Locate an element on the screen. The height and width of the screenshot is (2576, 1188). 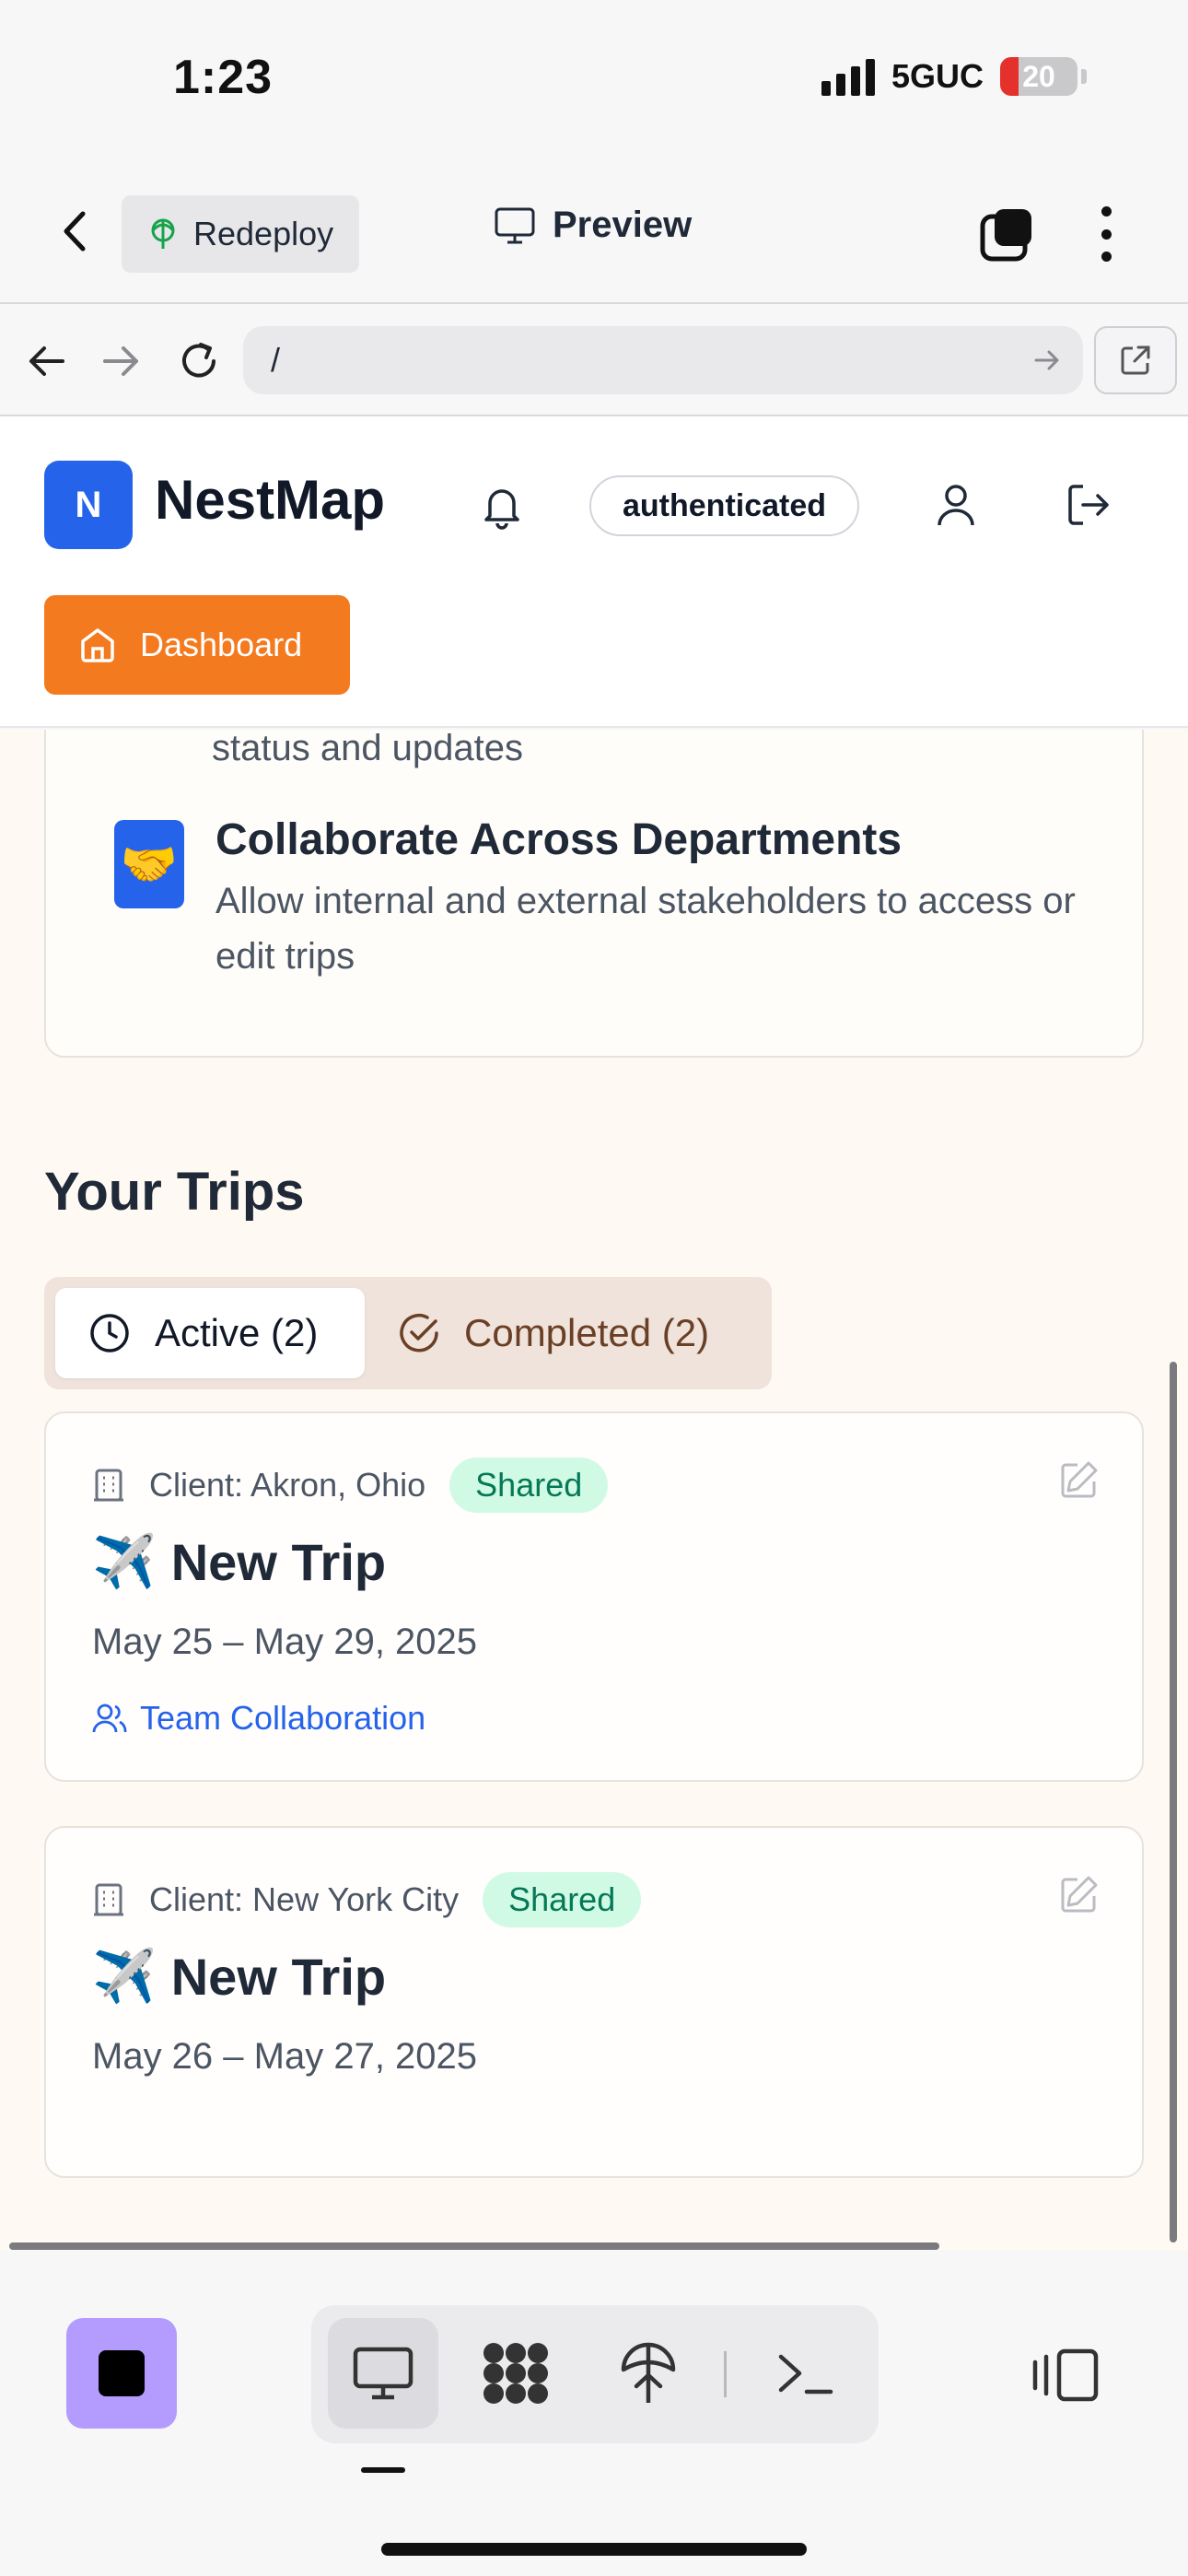
home-indicator is located at coordinates (594, 2549).